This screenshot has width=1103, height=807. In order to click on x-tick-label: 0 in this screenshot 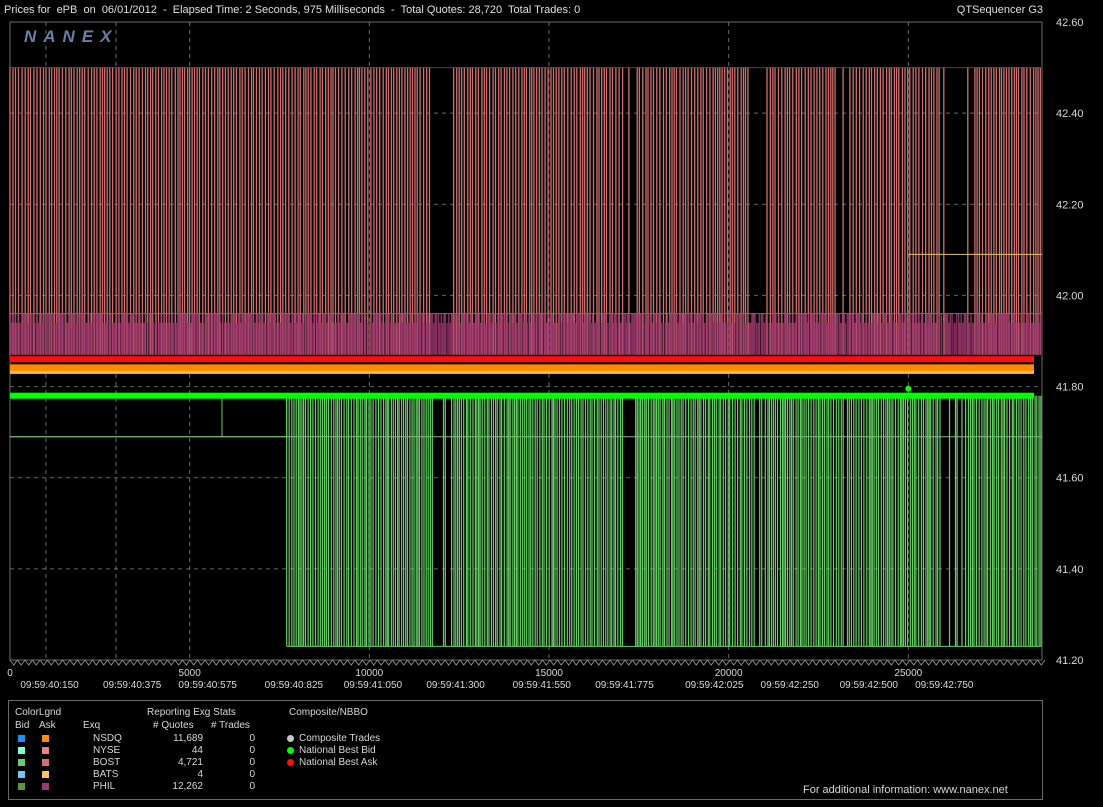, I will do `click(10, 673)`.